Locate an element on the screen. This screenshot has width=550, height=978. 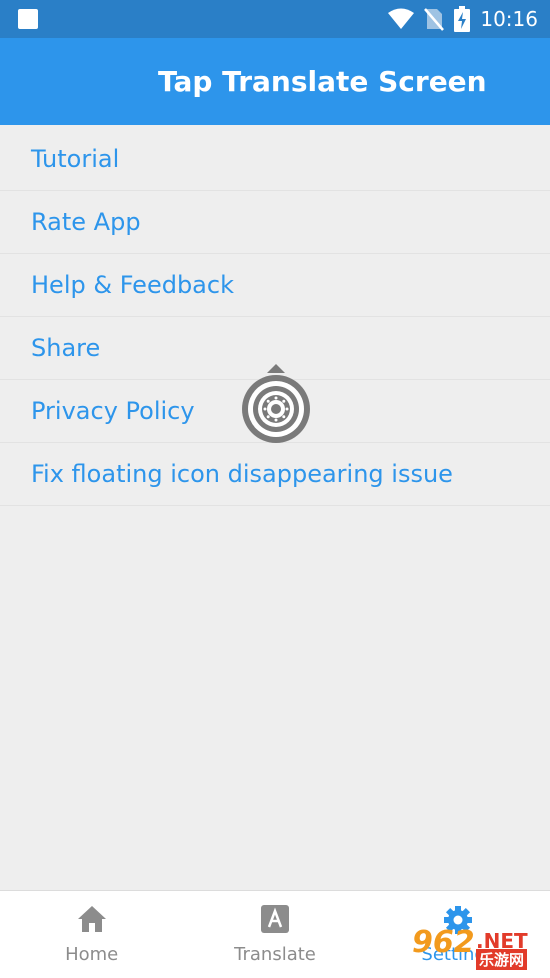
battery-charging-icon is located at coordinates (462, 19).